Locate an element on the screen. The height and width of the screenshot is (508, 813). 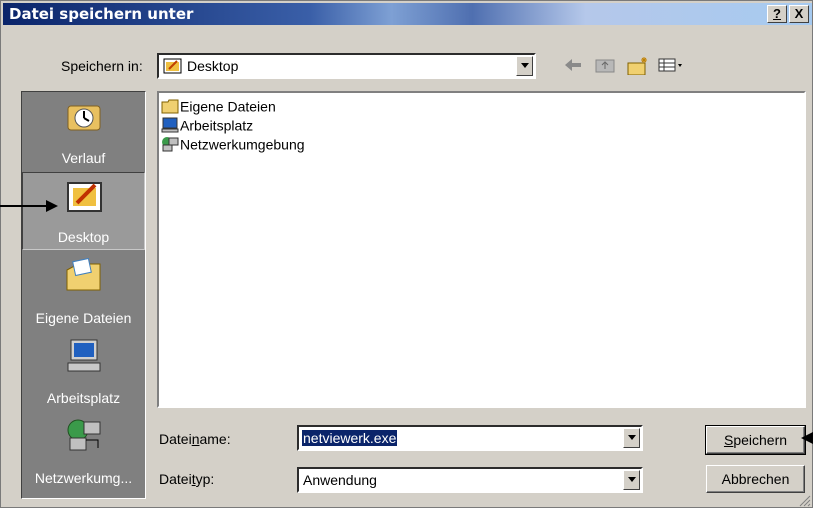
list-item: Netzwerkumgebung is located at coordinates (233, 145).